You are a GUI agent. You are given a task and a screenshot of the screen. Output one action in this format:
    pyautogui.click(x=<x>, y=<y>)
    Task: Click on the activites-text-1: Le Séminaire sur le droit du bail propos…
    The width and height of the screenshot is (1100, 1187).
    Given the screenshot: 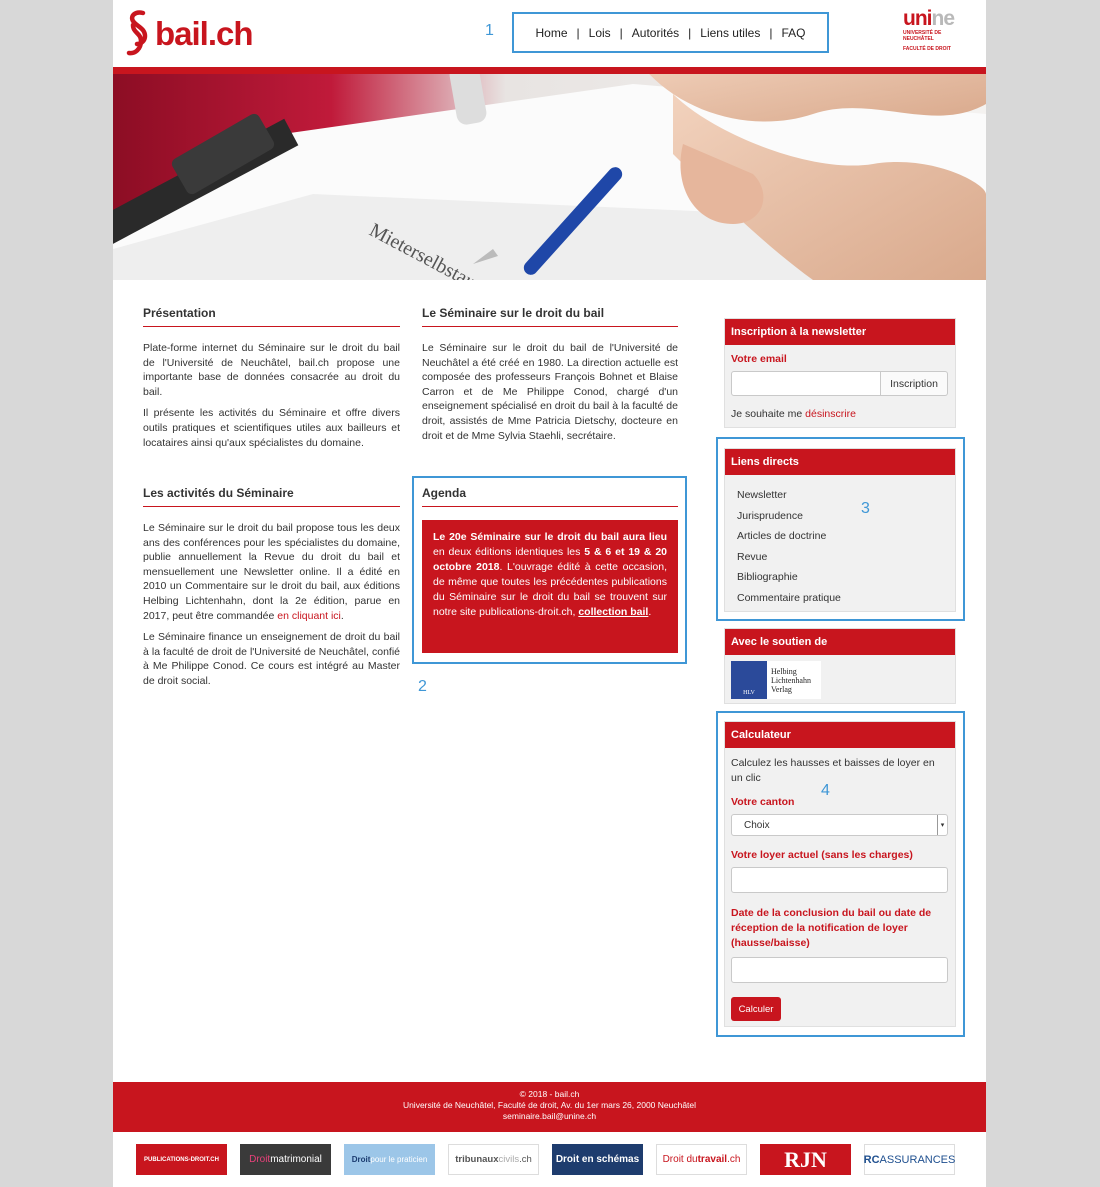 What is the action you would take?
    pyautogui.click(x=271, y=572)
    